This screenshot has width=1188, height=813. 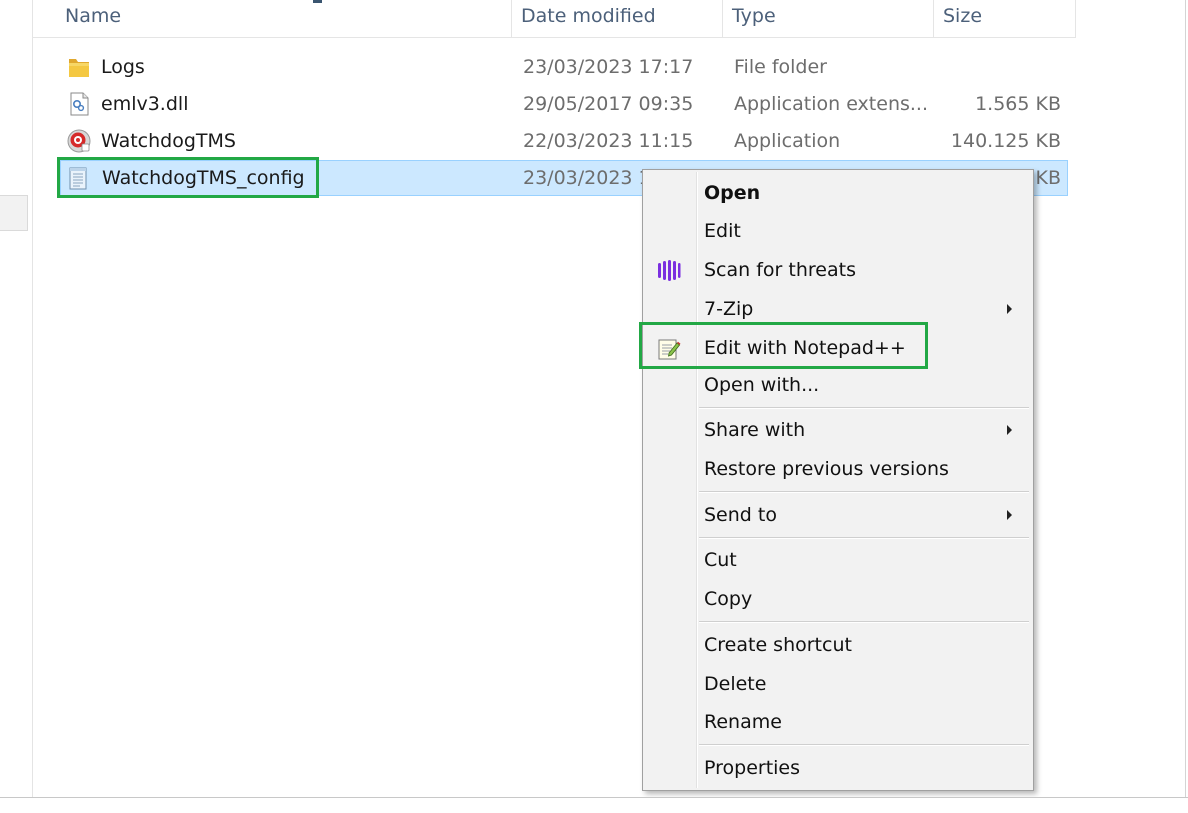 I want to click on folder-icon, so click(x=79, y=67).